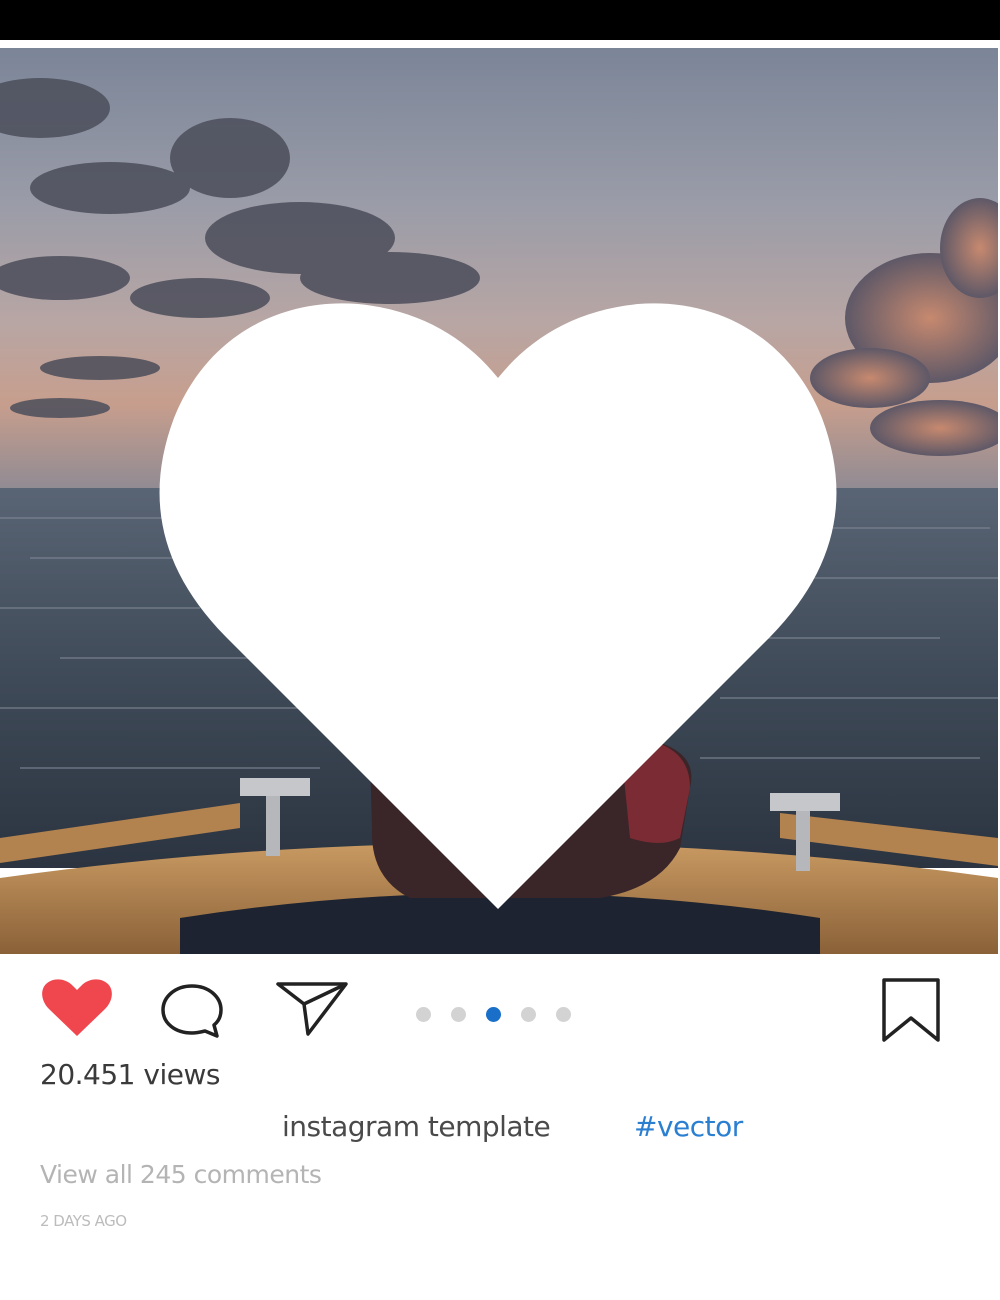  What do you see at coordinates (83, 1221) in the screenshot?
I see `post-timestamp: 2 DAYS AGO` at bounding box center [83, 1221].